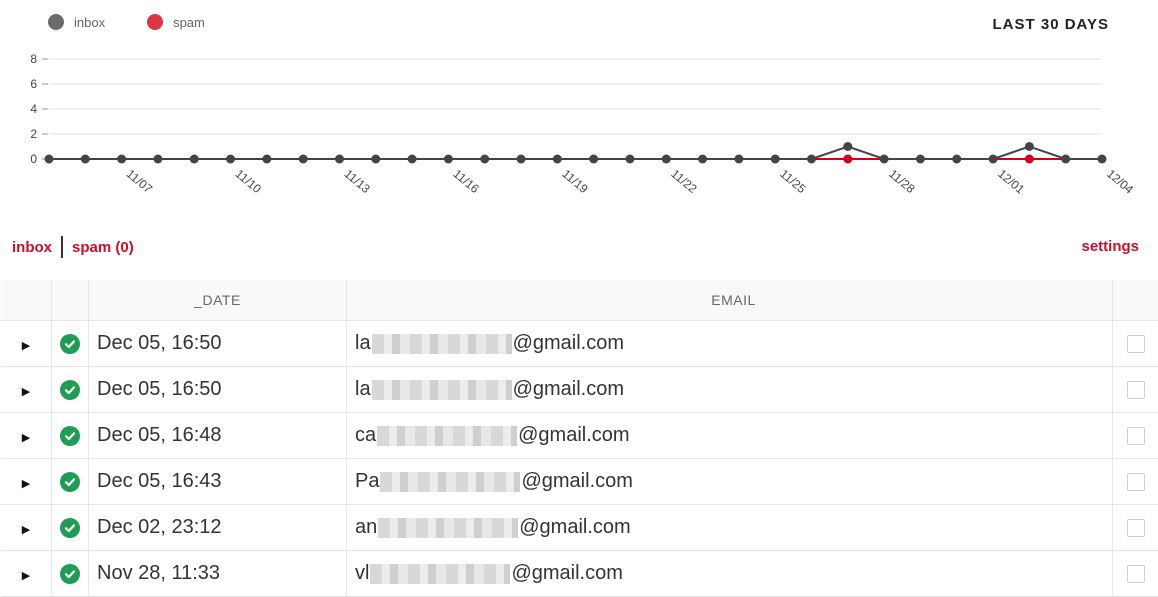 The image size is (1158, 597). I want to click on x-tick-label: 12/01, so click(1011, 182).